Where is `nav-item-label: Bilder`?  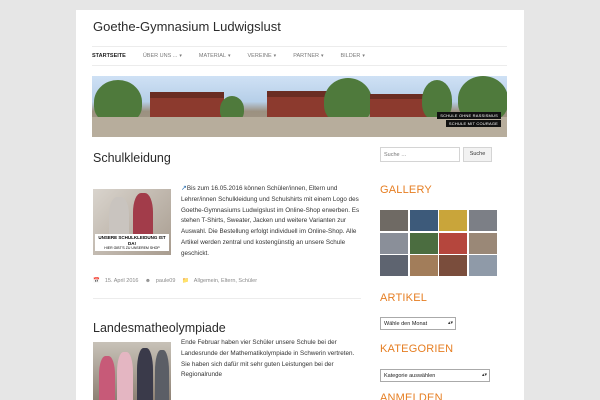 nav-item-label: Bilder is located at coordinates (350, 56).